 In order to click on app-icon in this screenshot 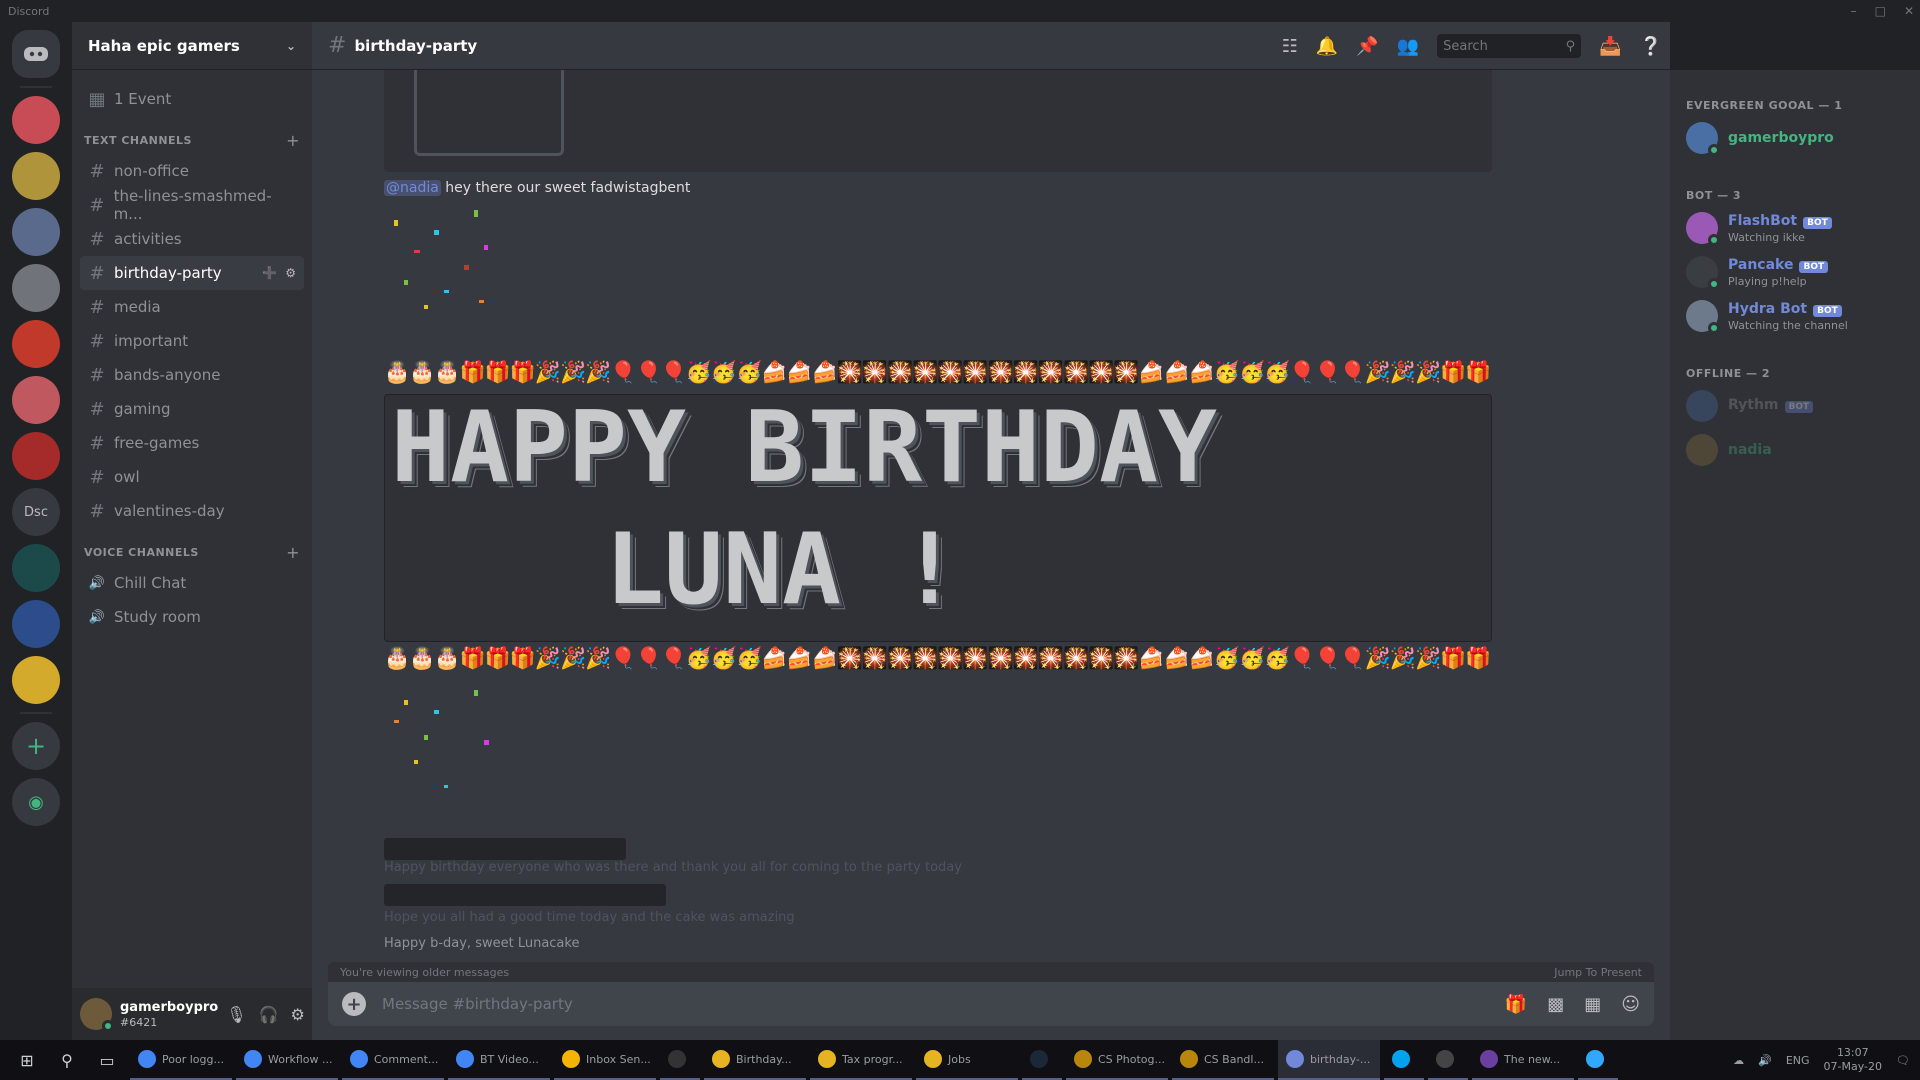, I will do `click(1039, 1059)`.